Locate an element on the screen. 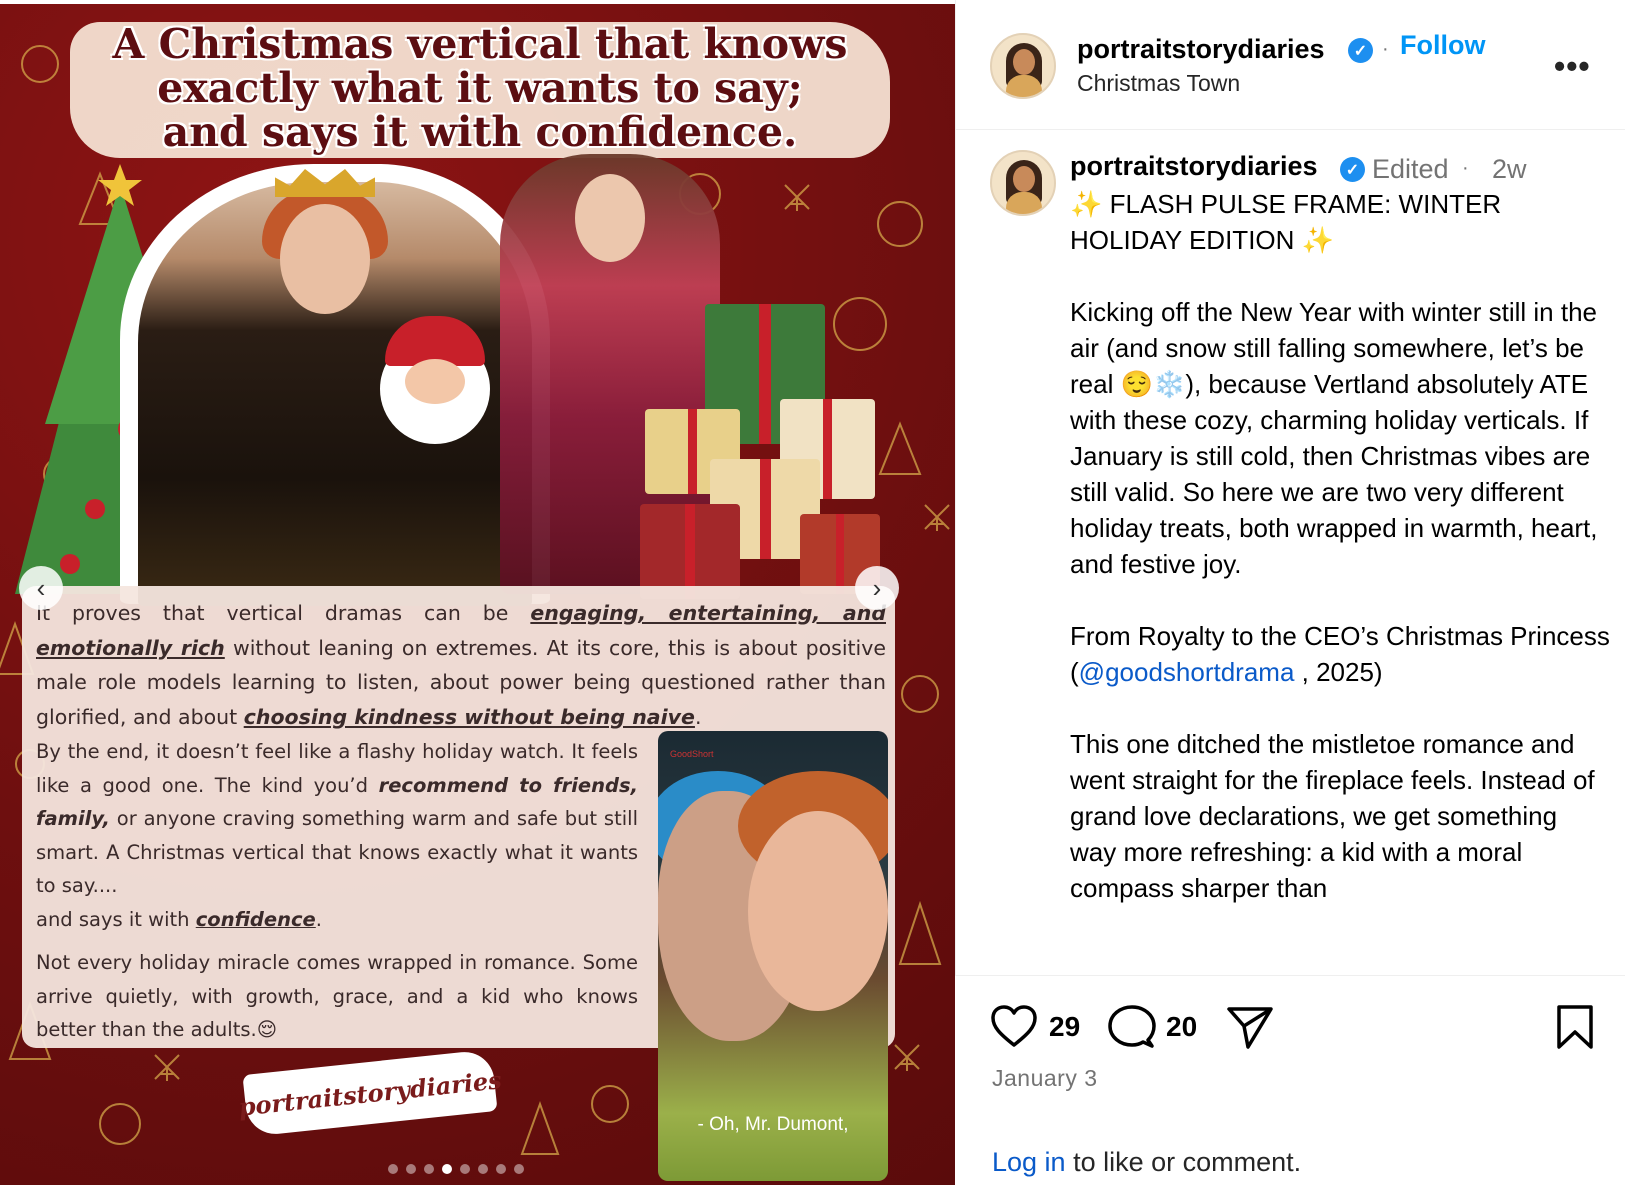 The height and width of the screenshot is (1185, 1625). location-link: Christmas Town is located at coordinates (1158, 83).